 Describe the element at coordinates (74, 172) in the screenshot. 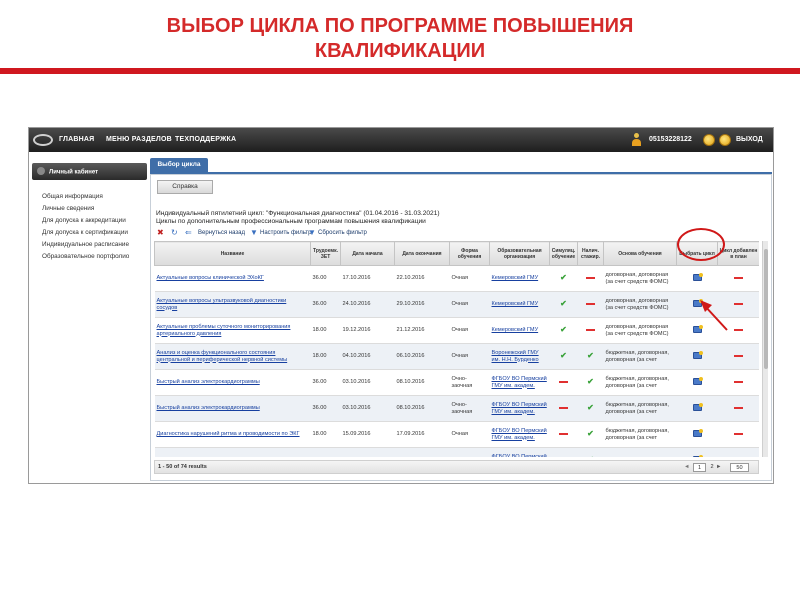

I see `sidebar-title: Личный кабинет` at that location.